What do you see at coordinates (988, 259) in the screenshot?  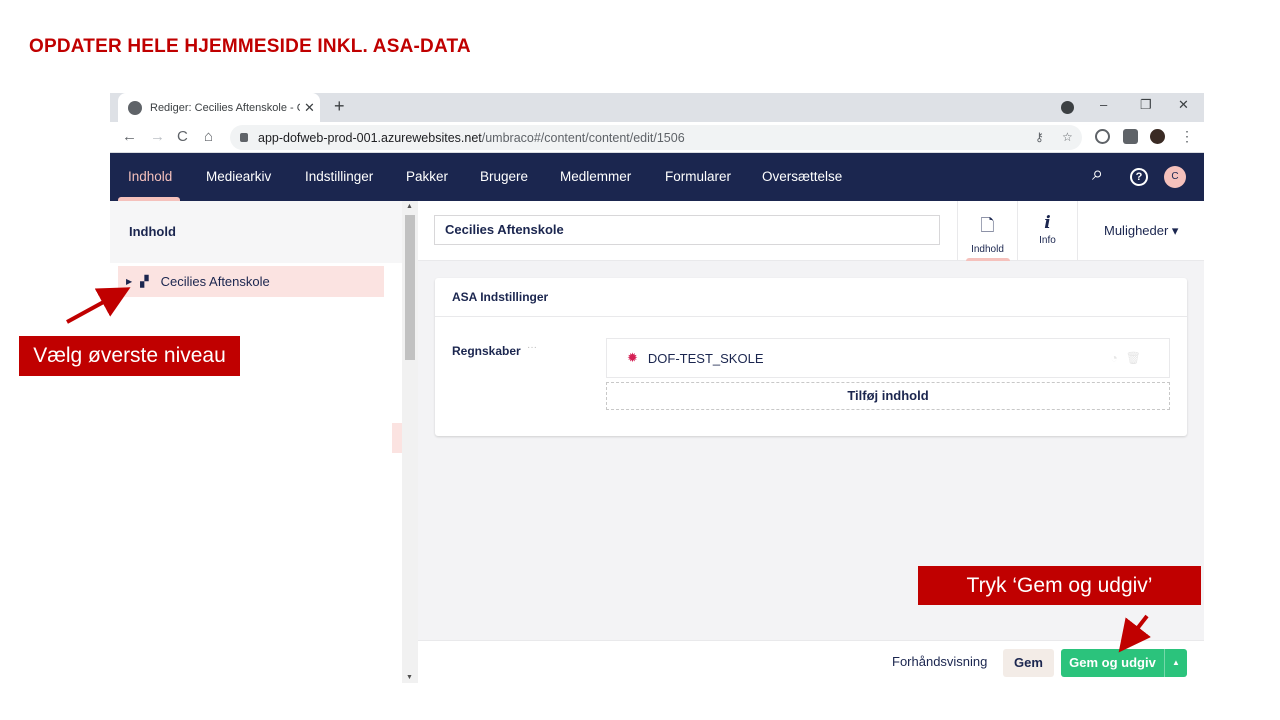 I see `active-tab-indicator` at bounding box center [988, 259].